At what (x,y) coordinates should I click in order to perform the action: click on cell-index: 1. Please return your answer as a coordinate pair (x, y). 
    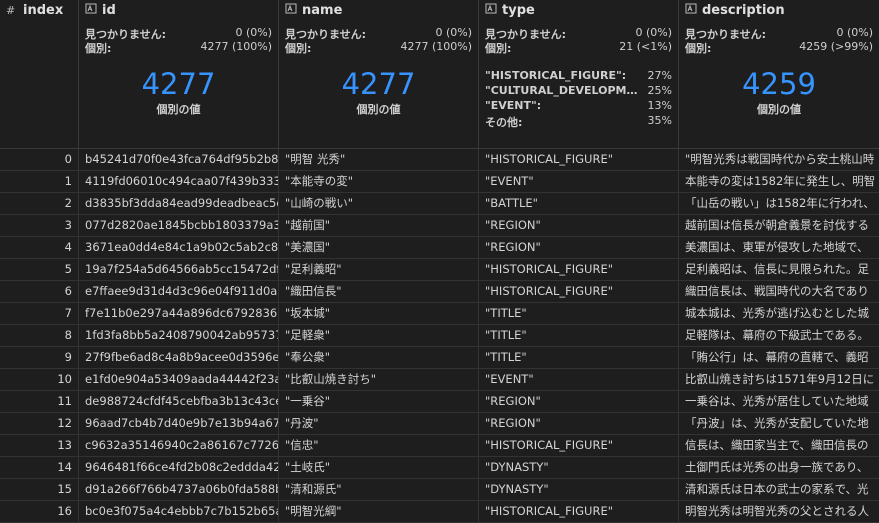
    Looking at the image, I should click on (39, 181).